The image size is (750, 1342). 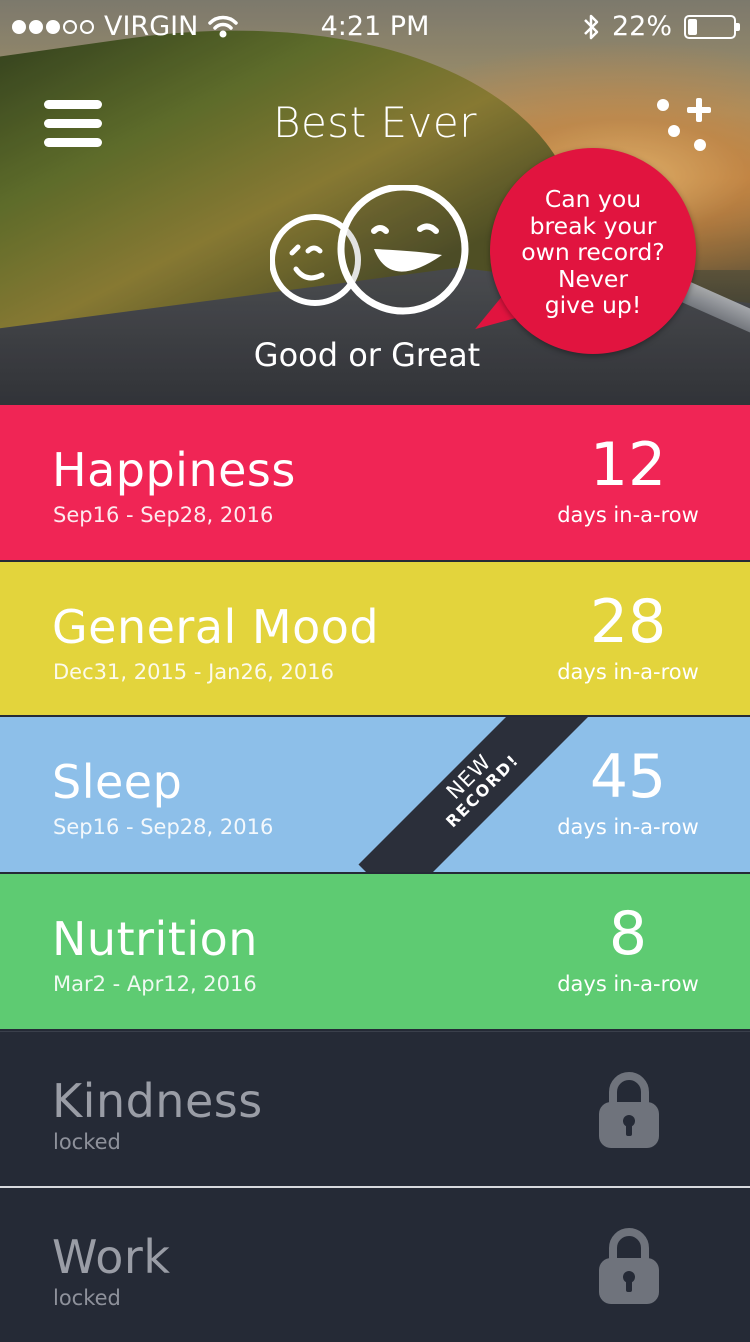 What do you see at coordinates (375, 26) in the screenshot?
I see `status-bar: VIRGIN 4:21 PM 22%` at bounding box center [375, 26].